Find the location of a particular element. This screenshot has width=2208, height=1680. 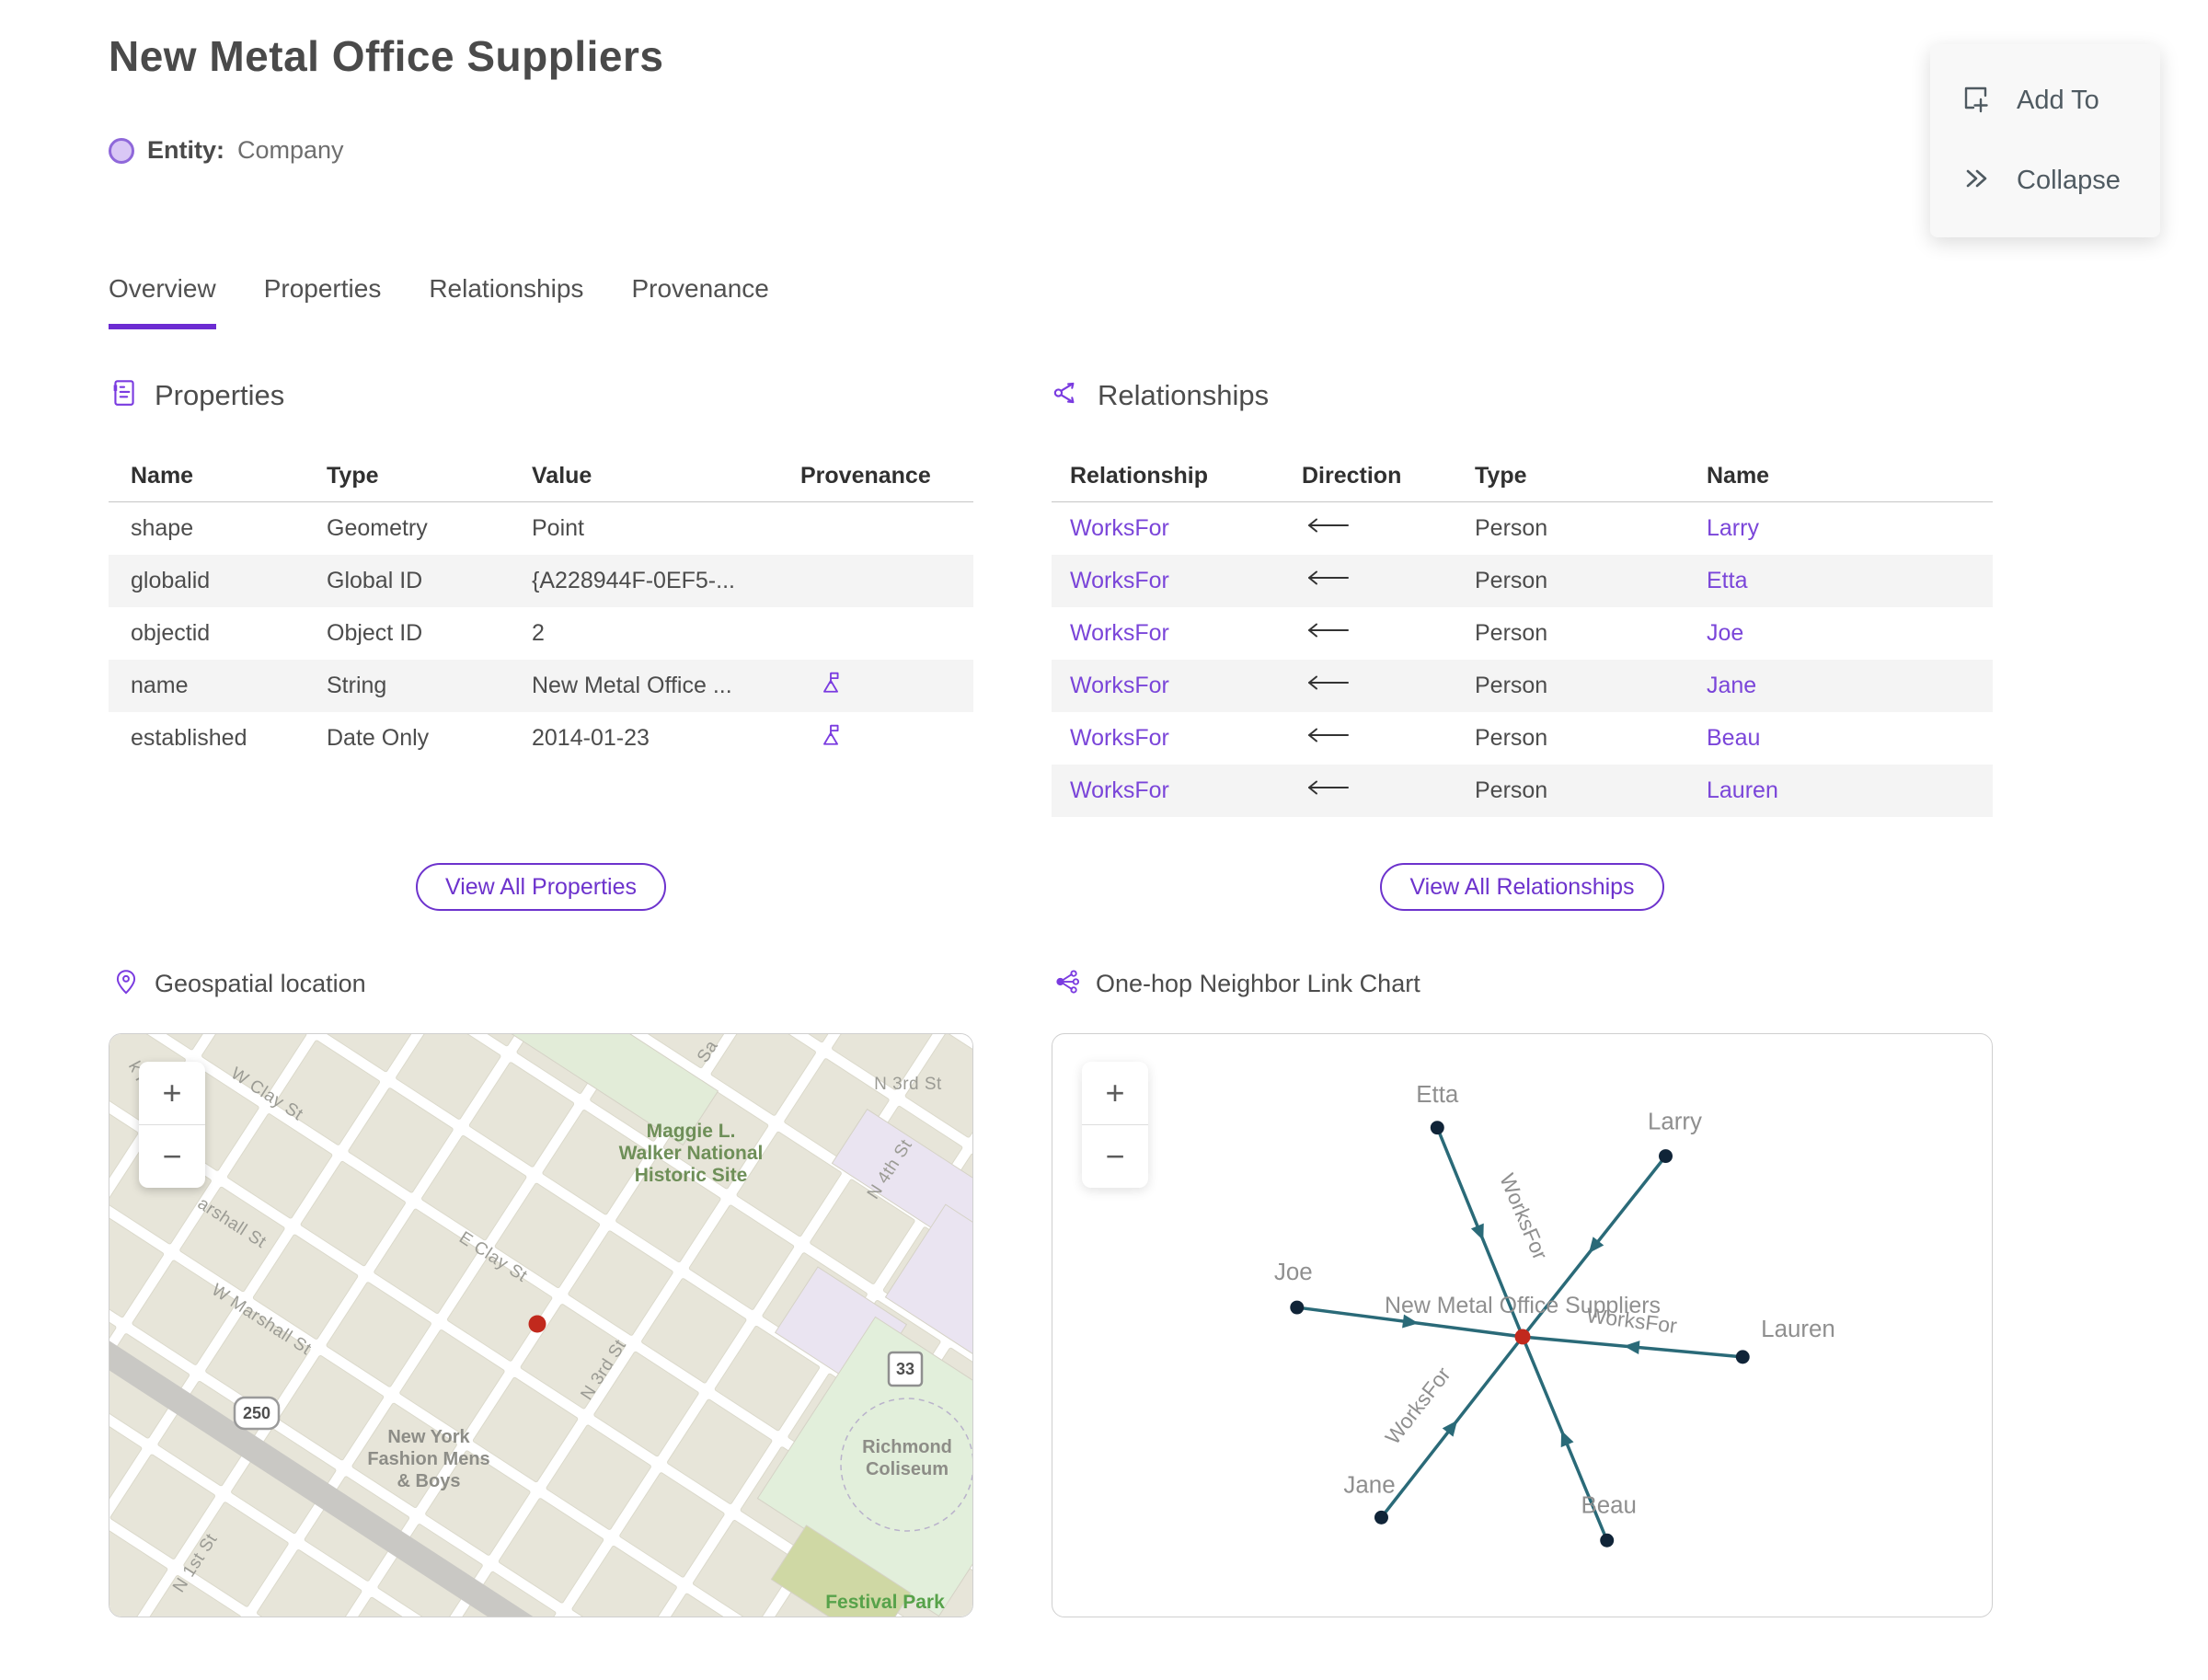

properties-table-header: Name Type Value Provenance is located at coordinates (541, 476).